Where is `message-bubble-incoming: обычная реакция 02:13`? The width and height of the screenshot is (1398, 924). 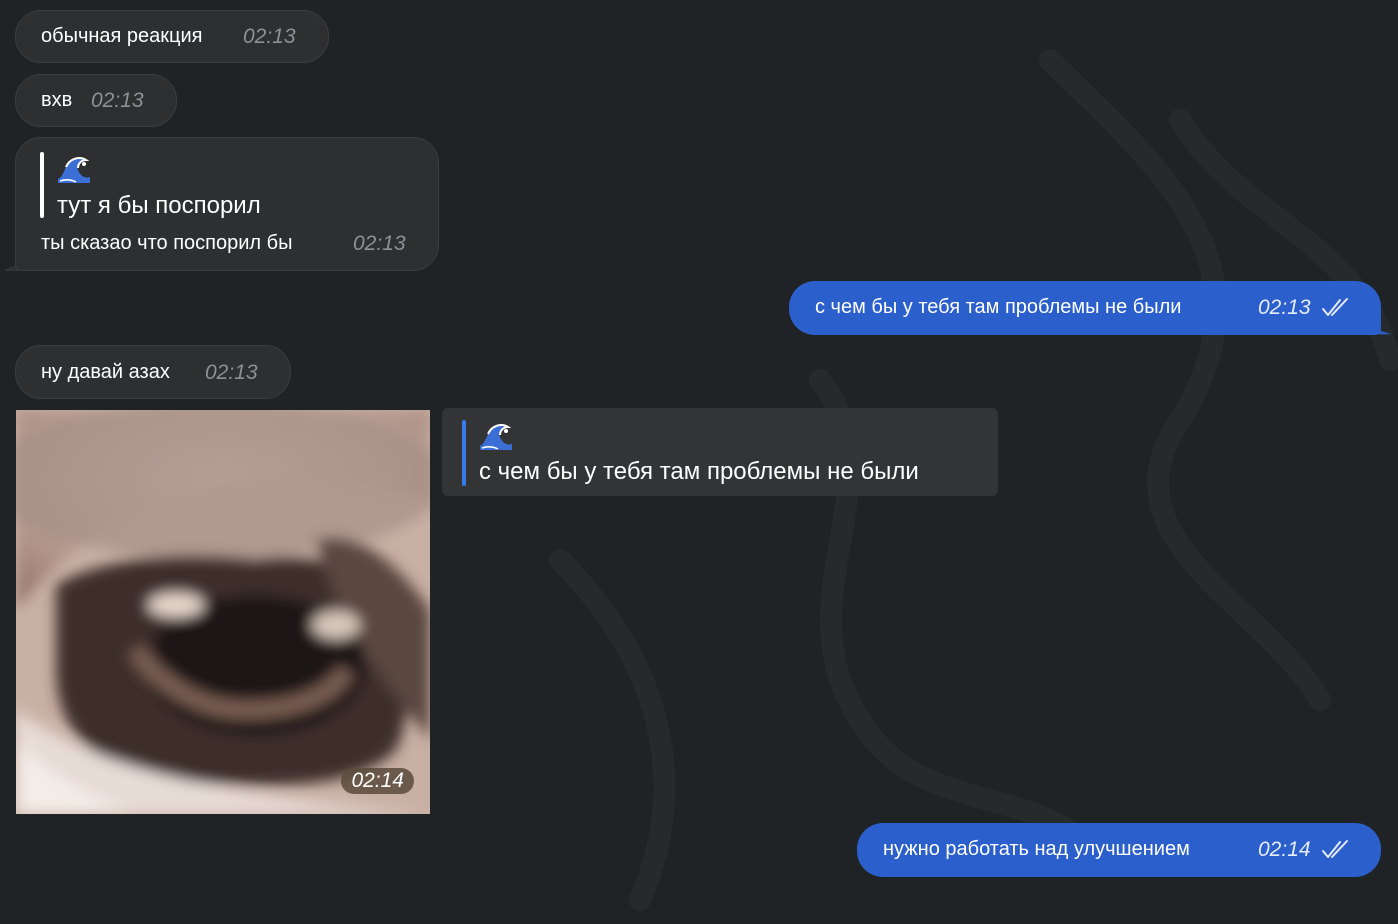 message-bubble-incoming: обычная реакция 02:13 is located at coordinates (172, 36).